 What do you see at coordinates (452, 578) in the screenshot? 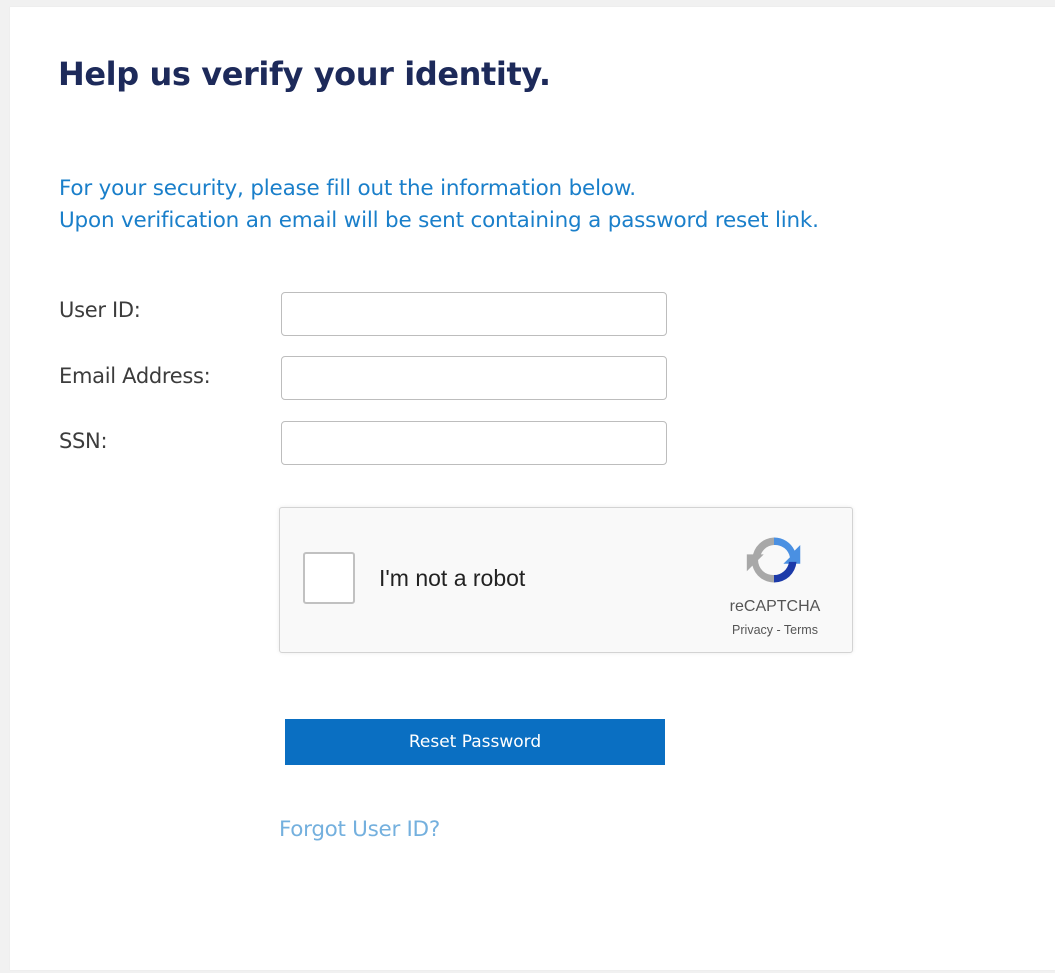
I see `recaptcha-label: I'm not a robot` at bounding box center [452, 578].